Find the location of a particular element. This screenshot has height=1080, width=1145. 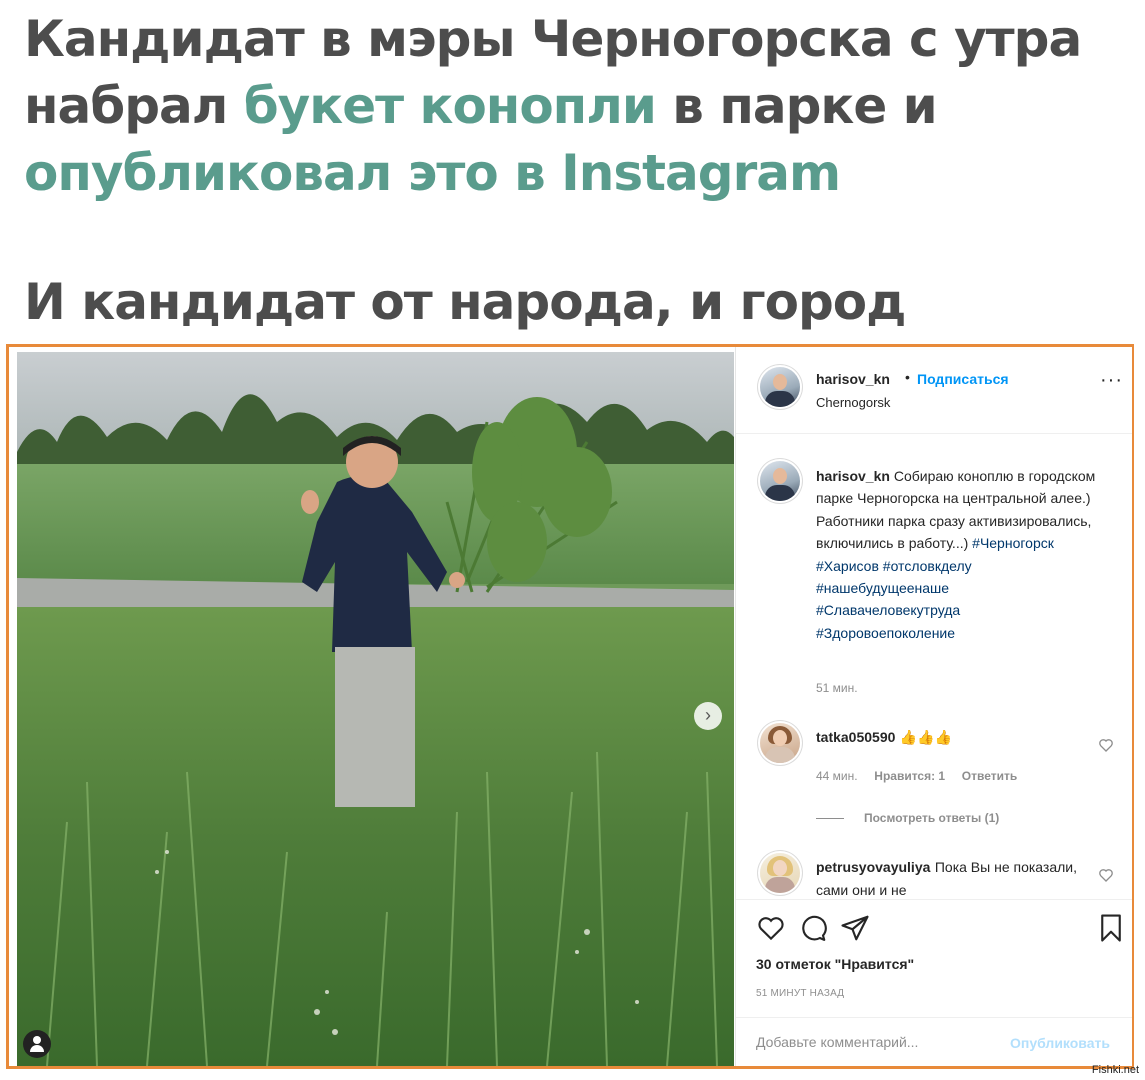

heart-icon is located at coordinates (771, 928).